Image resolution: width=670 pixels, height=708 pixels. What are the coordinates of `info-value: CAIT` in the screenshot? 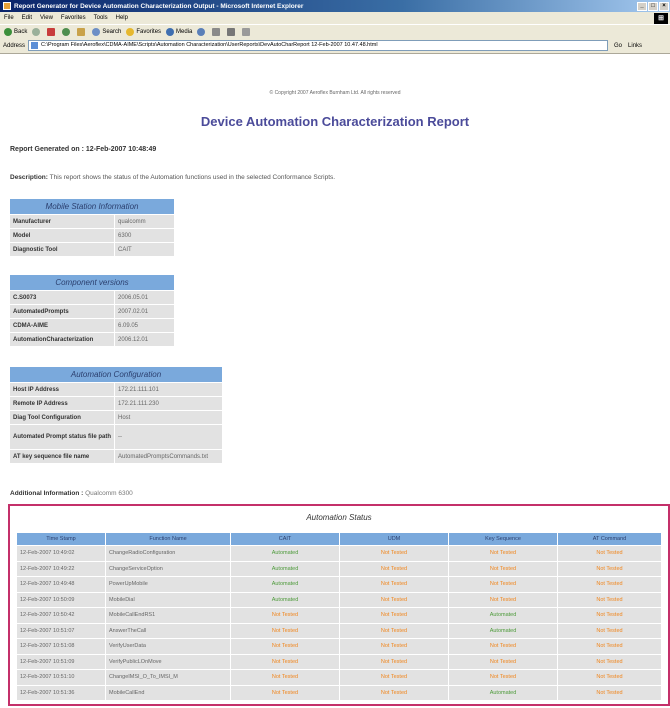 It's located at (144, 249).